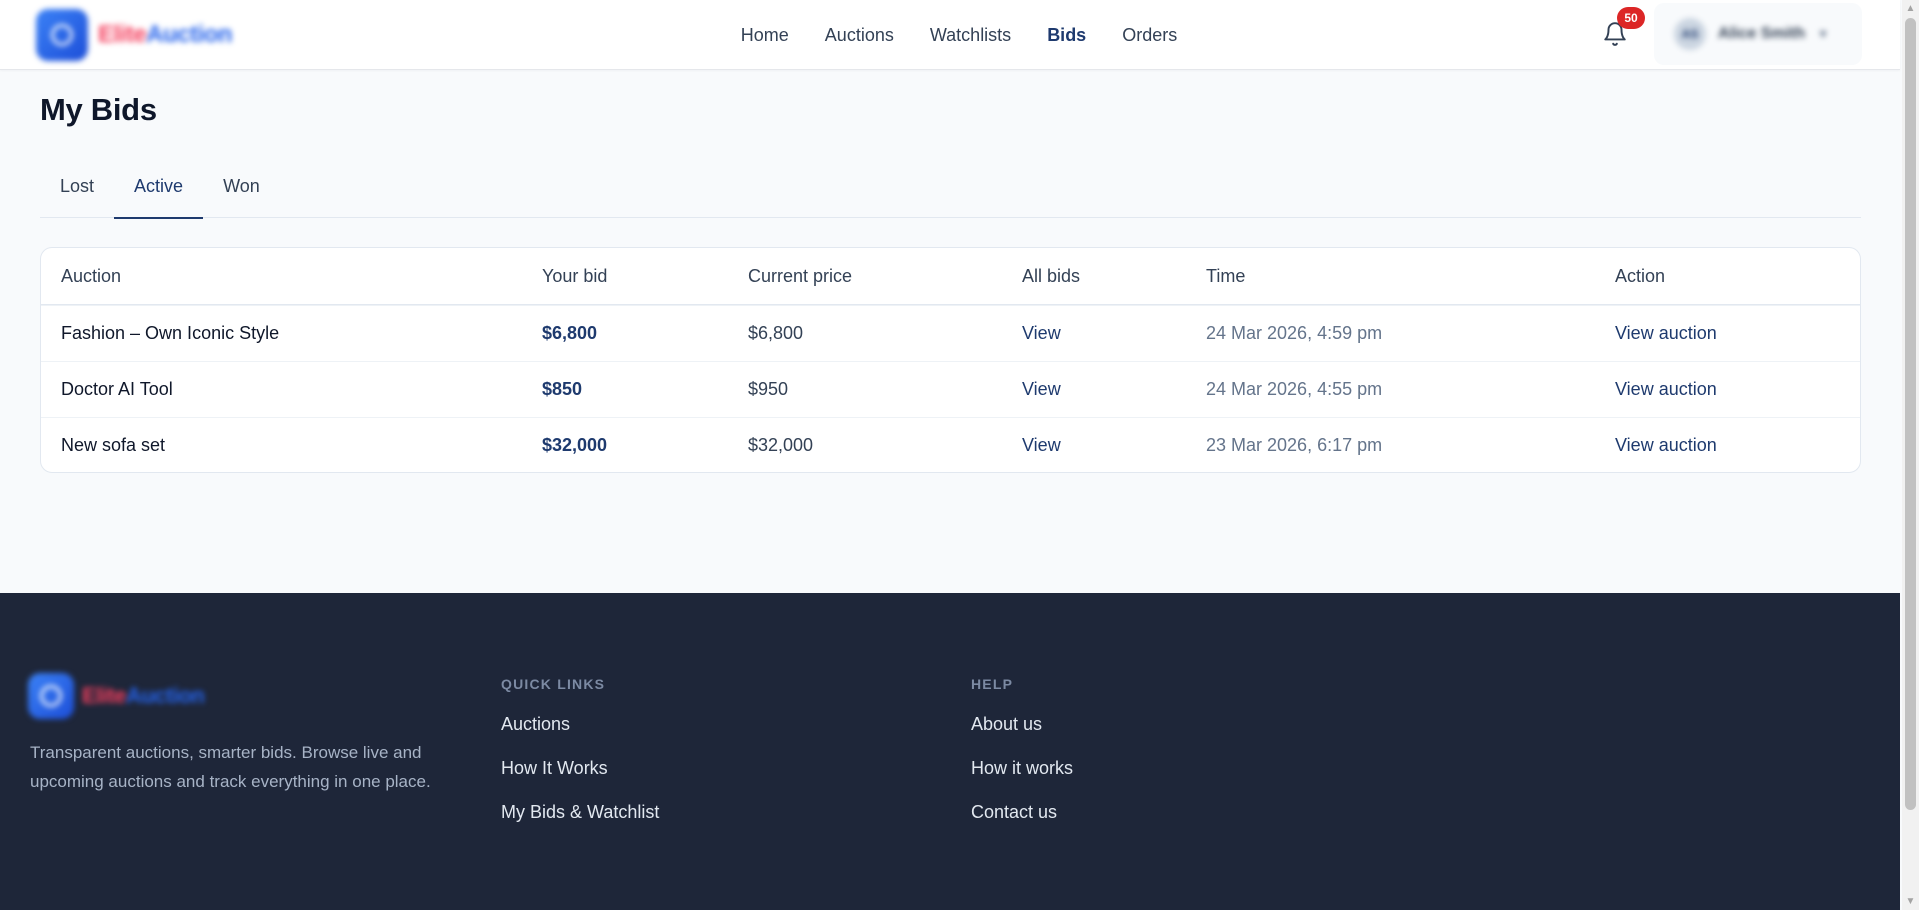 This screenshot has height=910, width=1919. What do you see at coordinates (1640, 275) in the screenshot?
I see `column-header-action: Action` at bounding box center [1640, 275].